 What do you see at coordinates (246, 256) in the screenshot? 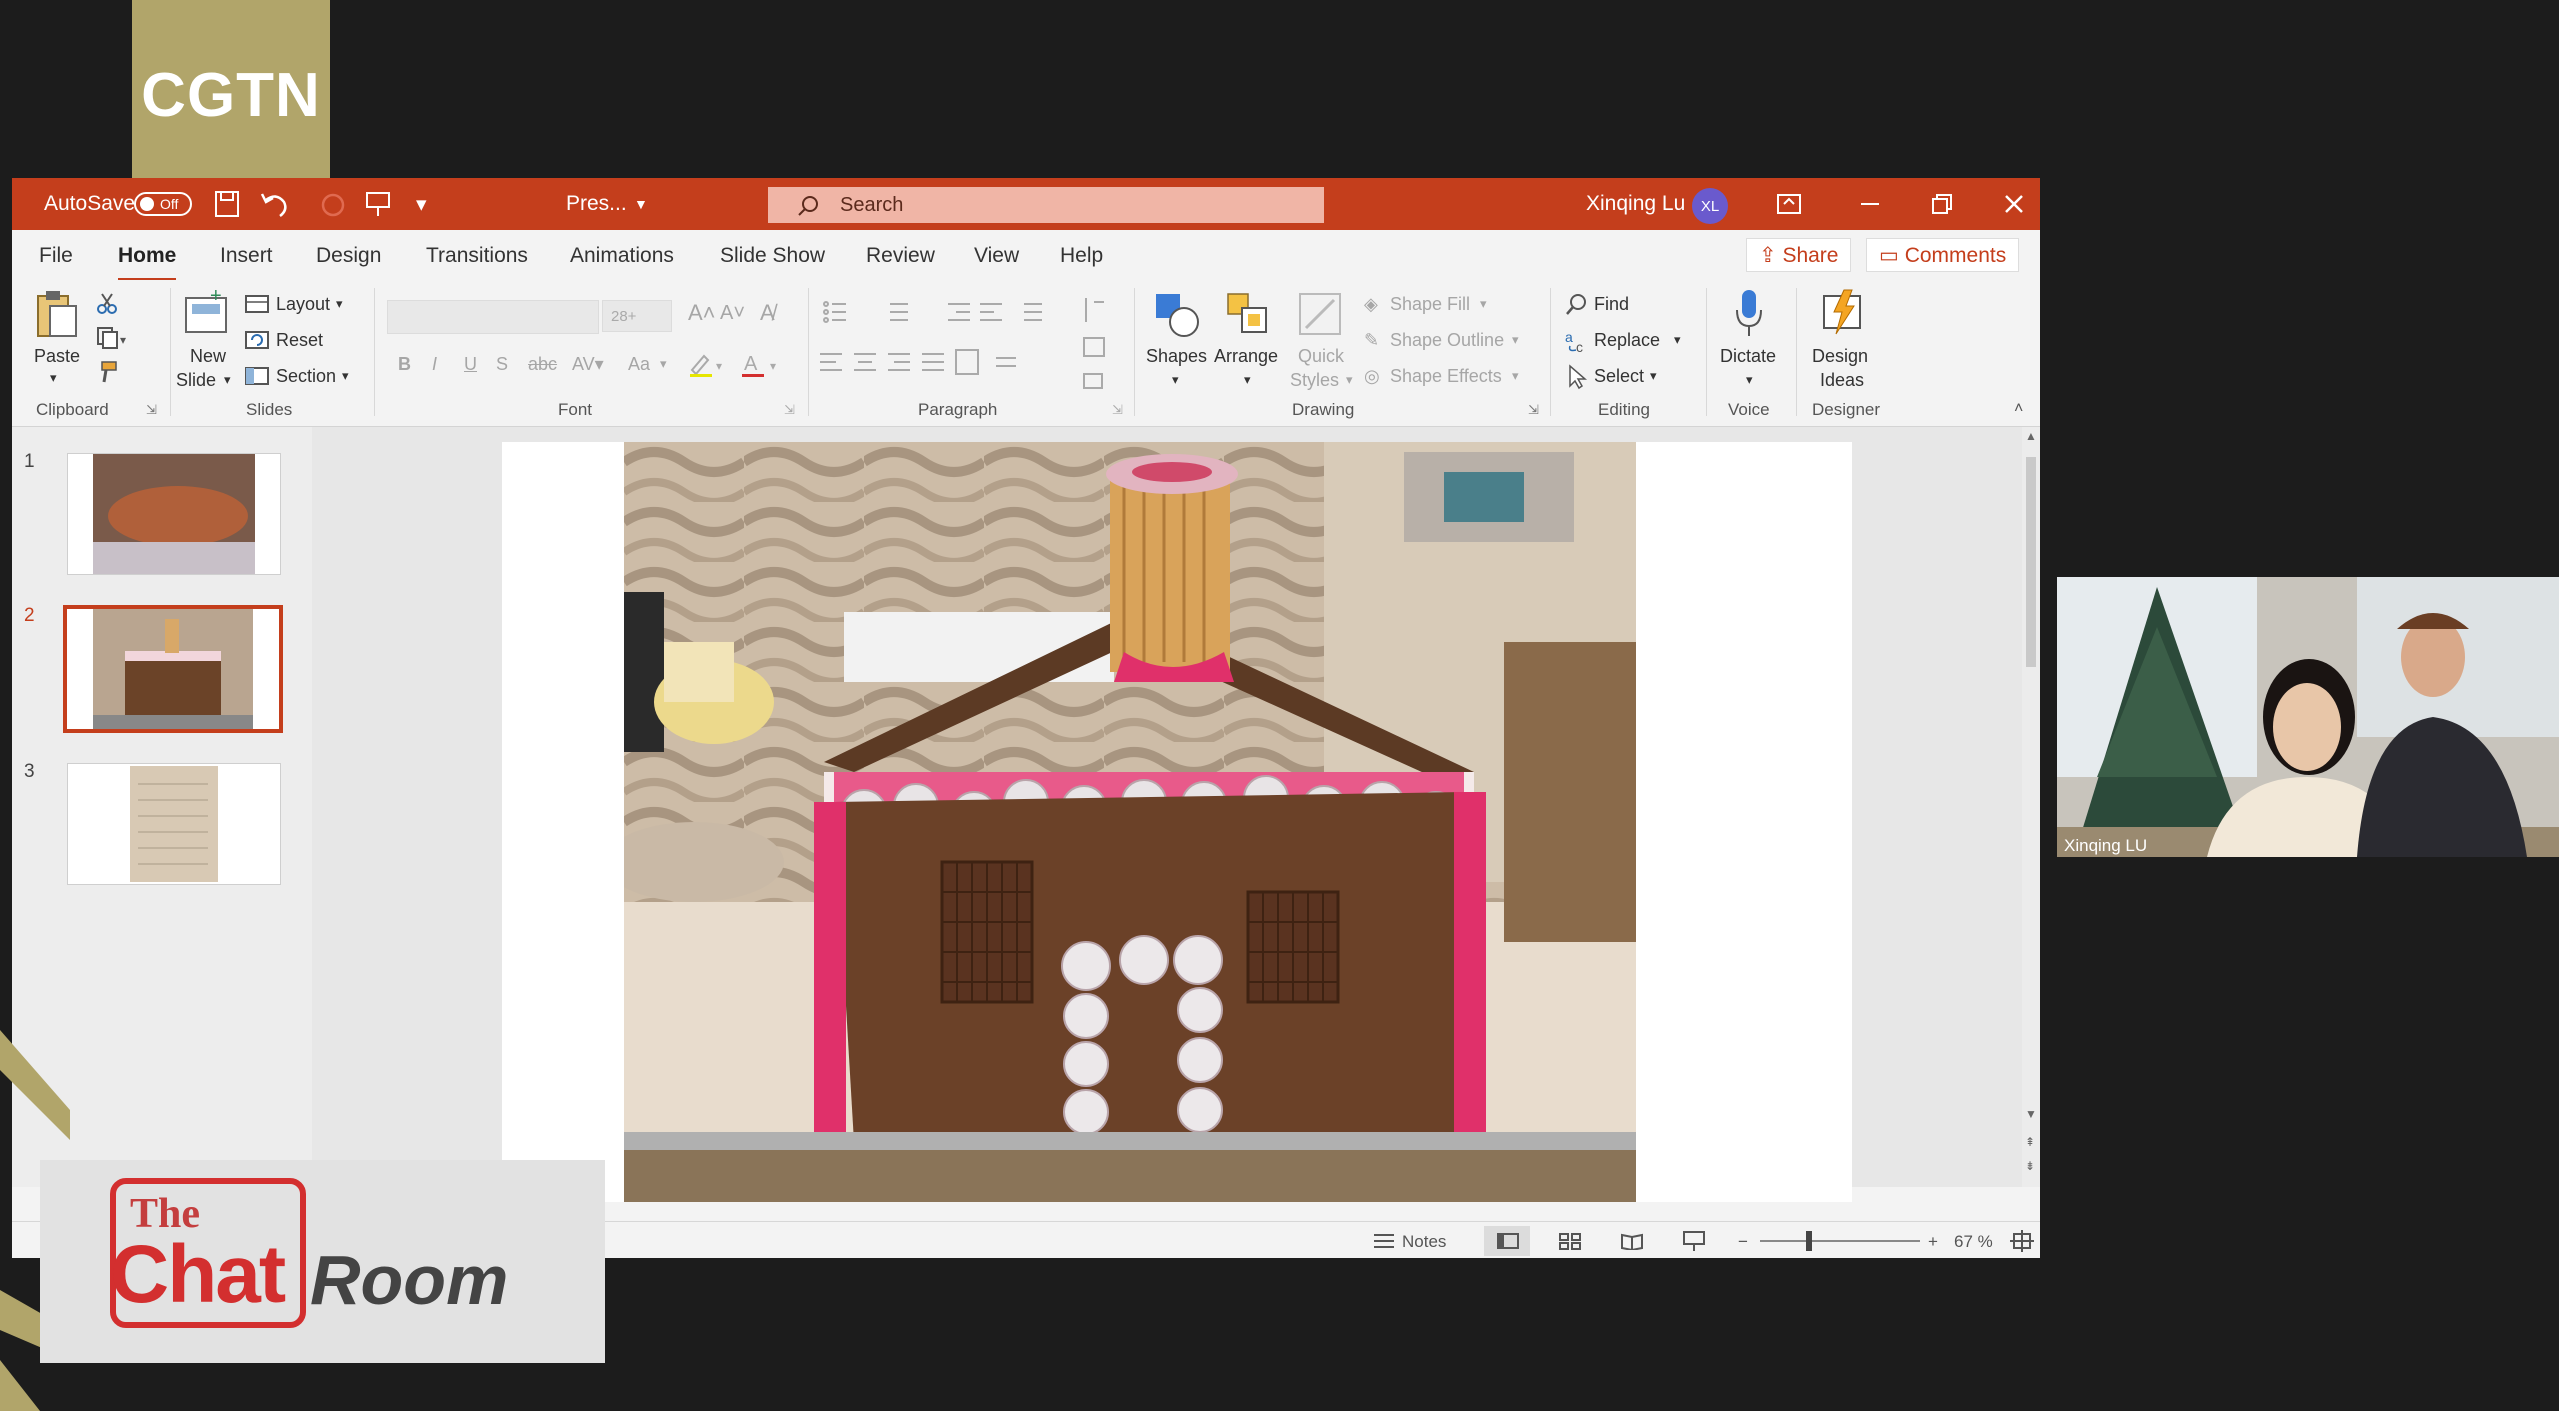
I see `tab-insert: Insert` at bounding box center [246, 256].